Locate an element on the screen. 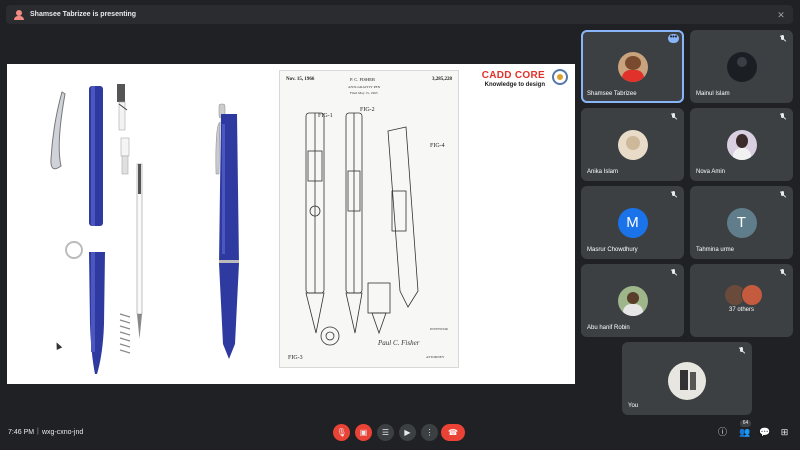 The width and height of the screenshot is (800, 450). logo-tagline: Knowledge to design is located at coordinates (514, 85).